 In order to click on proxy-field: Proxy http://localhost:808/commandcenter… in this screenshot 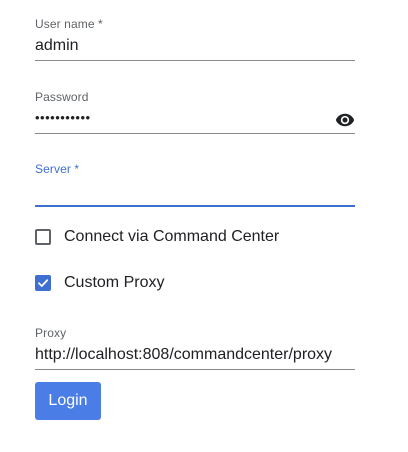, I will do `click(195, 347)`.